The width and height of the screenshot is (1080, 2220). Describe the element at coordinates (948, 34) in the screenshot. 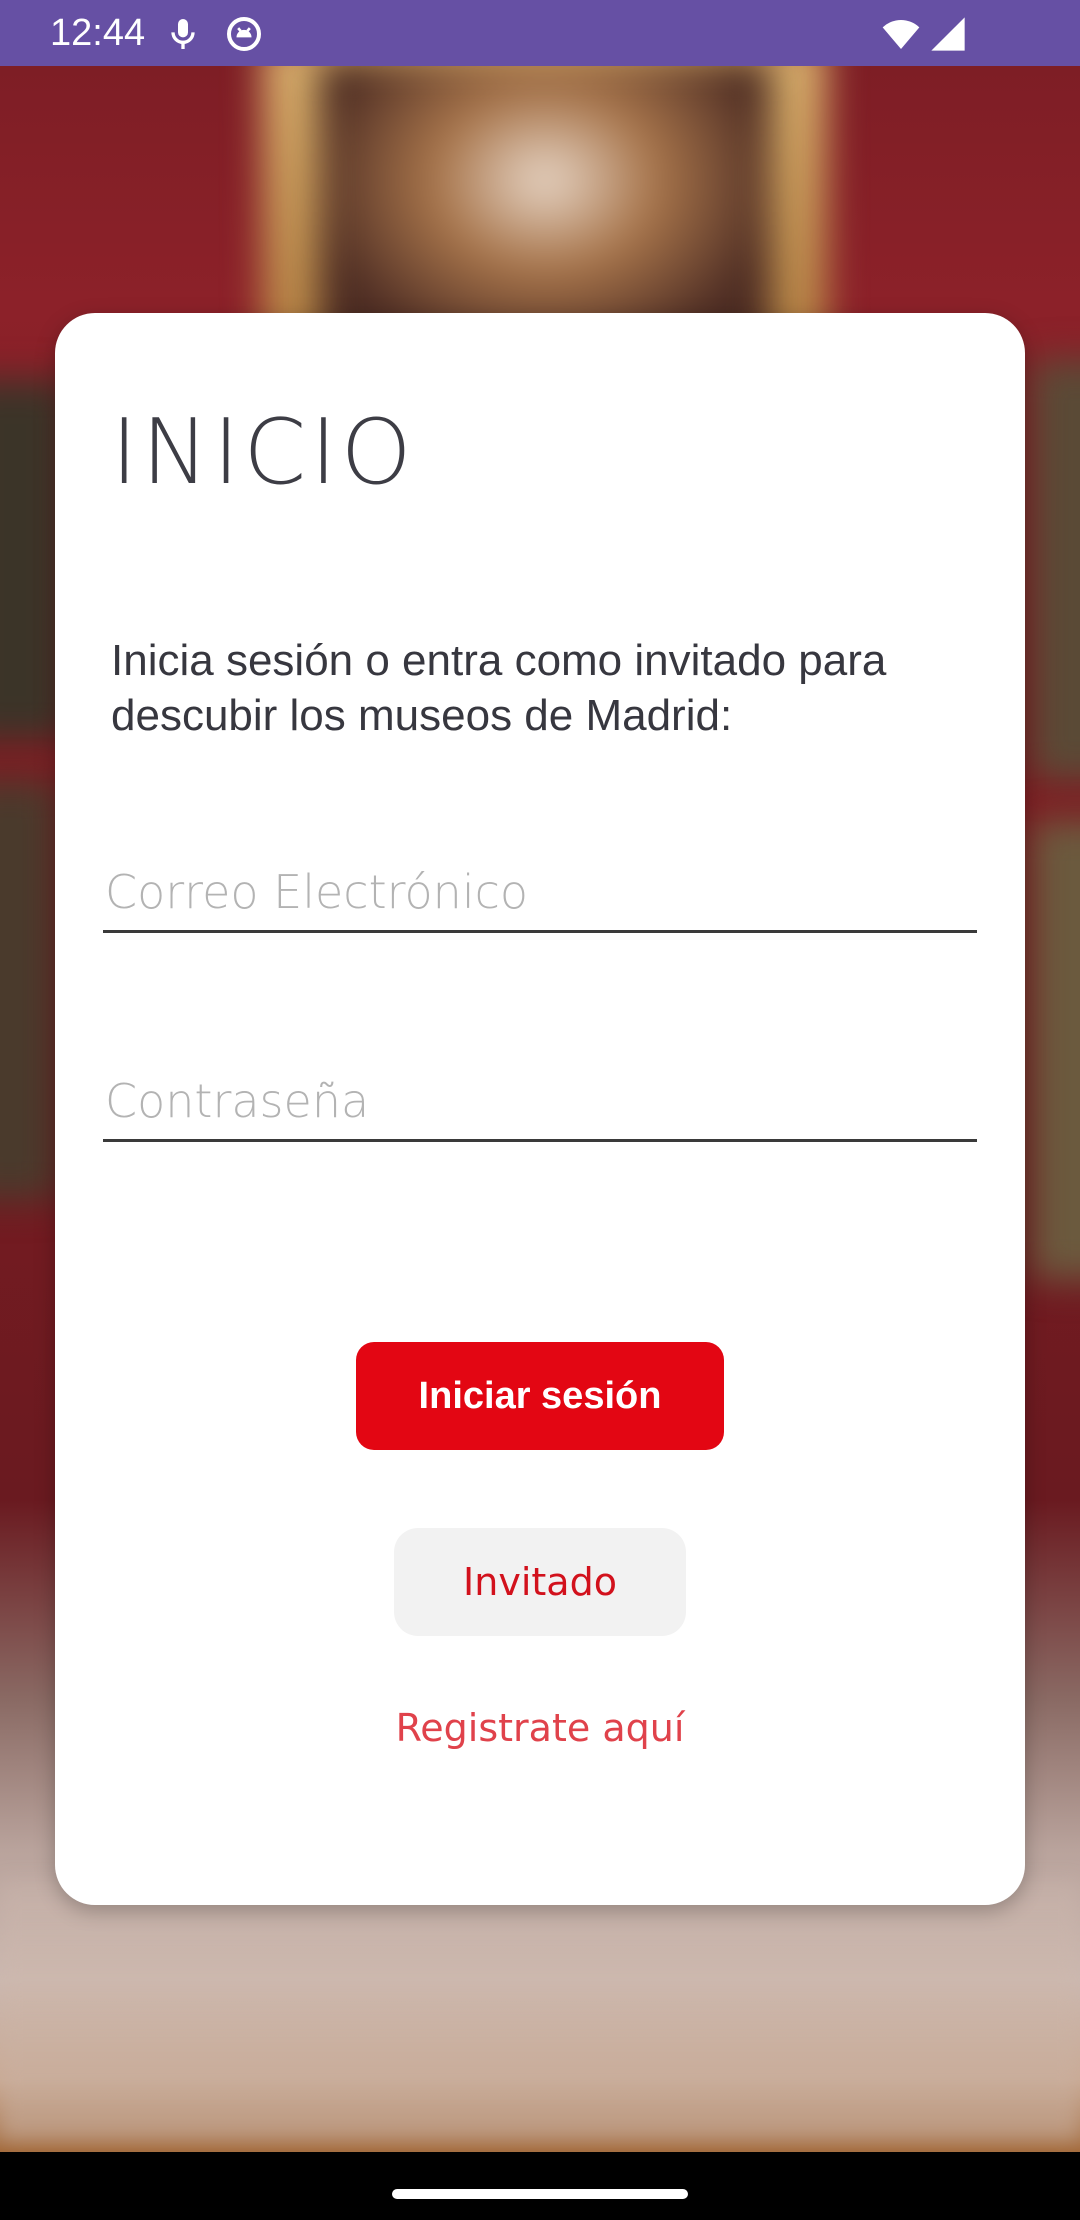

I see `cellular-signal-icon` at that location.